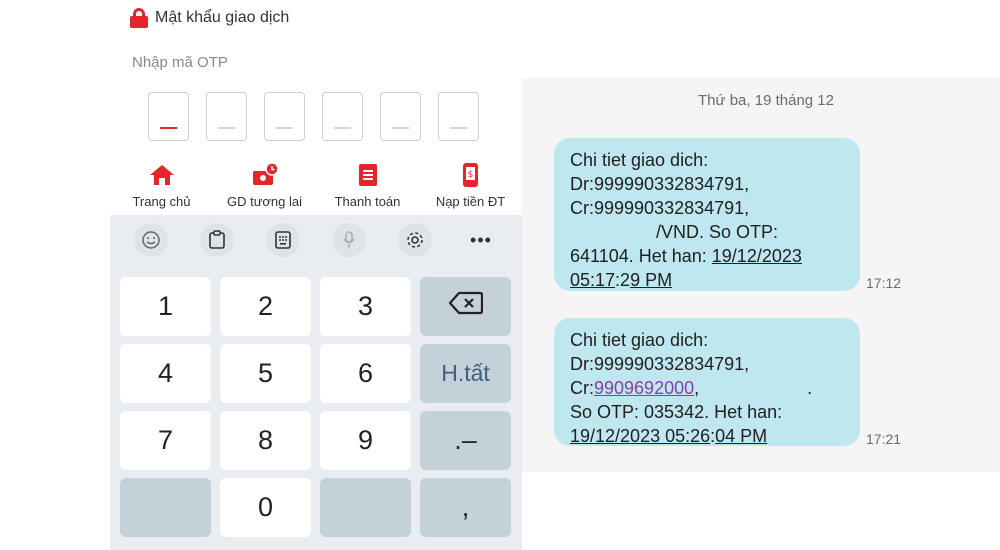  Describe the element at coordinates (180, 62) in the screenshot. I see `otp-label: Nhập mã OTP` at that location.